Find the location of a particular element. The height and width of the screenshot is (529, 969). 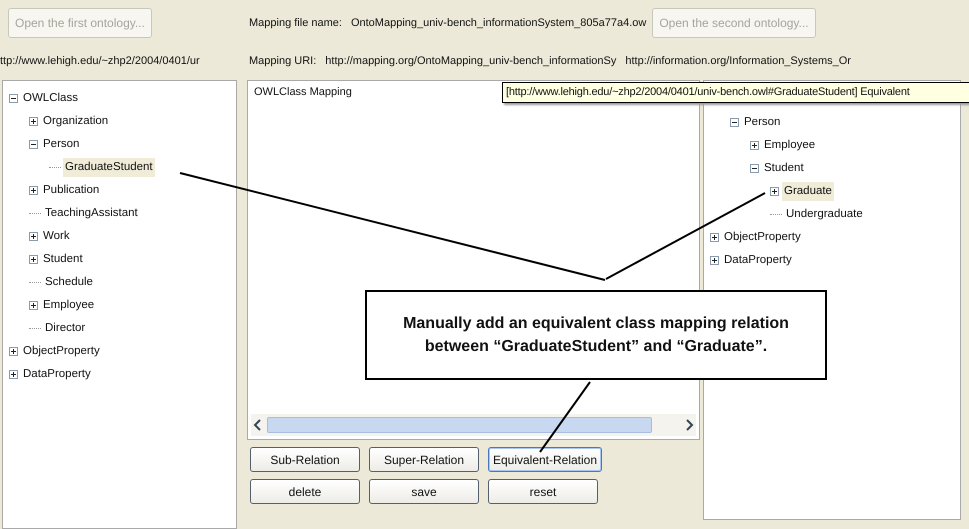

tree-item: Publication is located at coordinates (71, 190).